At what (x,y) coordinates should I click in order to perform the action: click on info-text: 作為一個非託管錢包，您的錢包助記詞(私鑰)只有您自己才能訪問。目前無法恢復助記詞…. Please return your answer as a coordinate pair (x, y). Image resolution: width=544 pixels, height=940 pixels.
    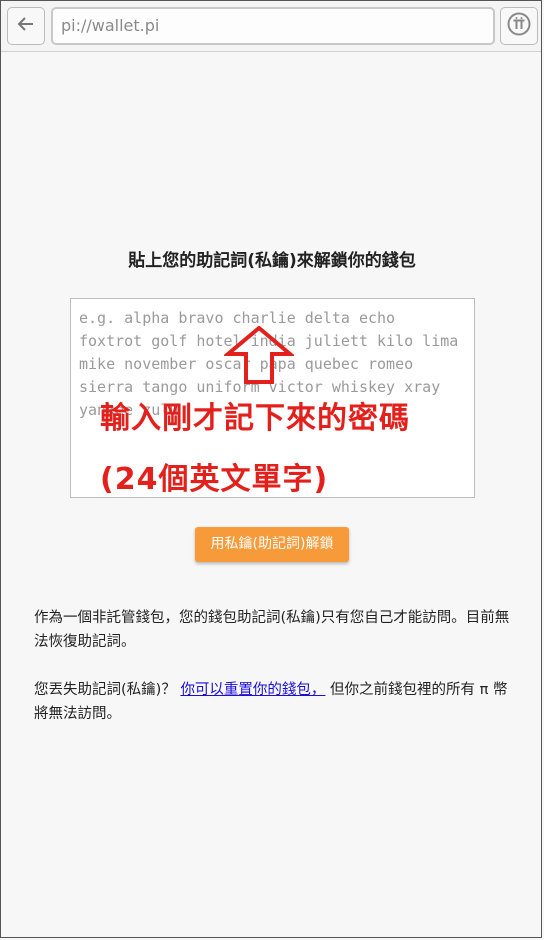
    Looking at the image, I should click on (272, 630).